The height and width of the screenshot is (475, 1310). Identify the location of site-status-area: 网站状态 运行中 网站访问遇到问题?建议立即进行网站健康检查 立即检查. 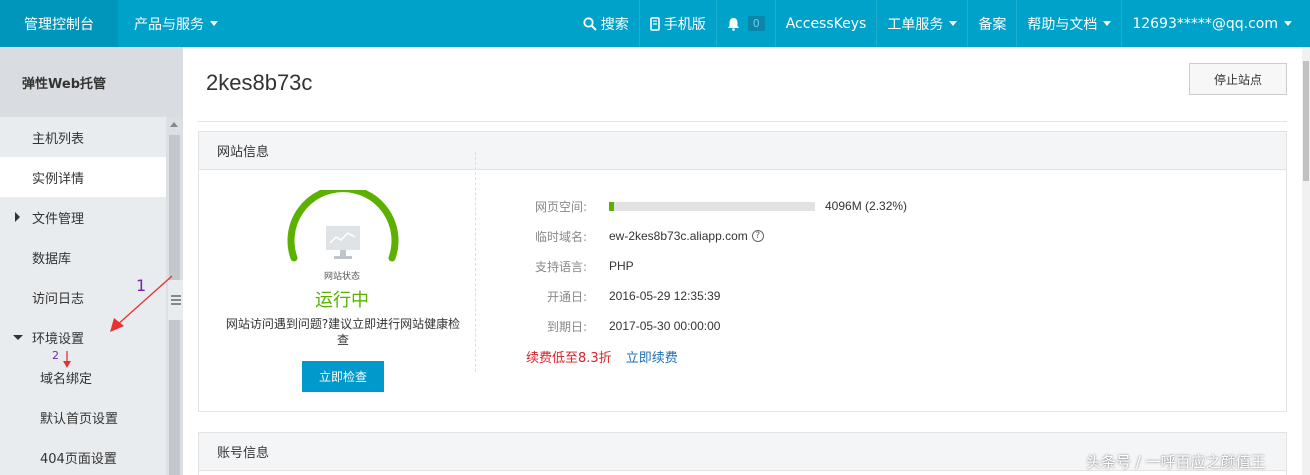
(337, 291).